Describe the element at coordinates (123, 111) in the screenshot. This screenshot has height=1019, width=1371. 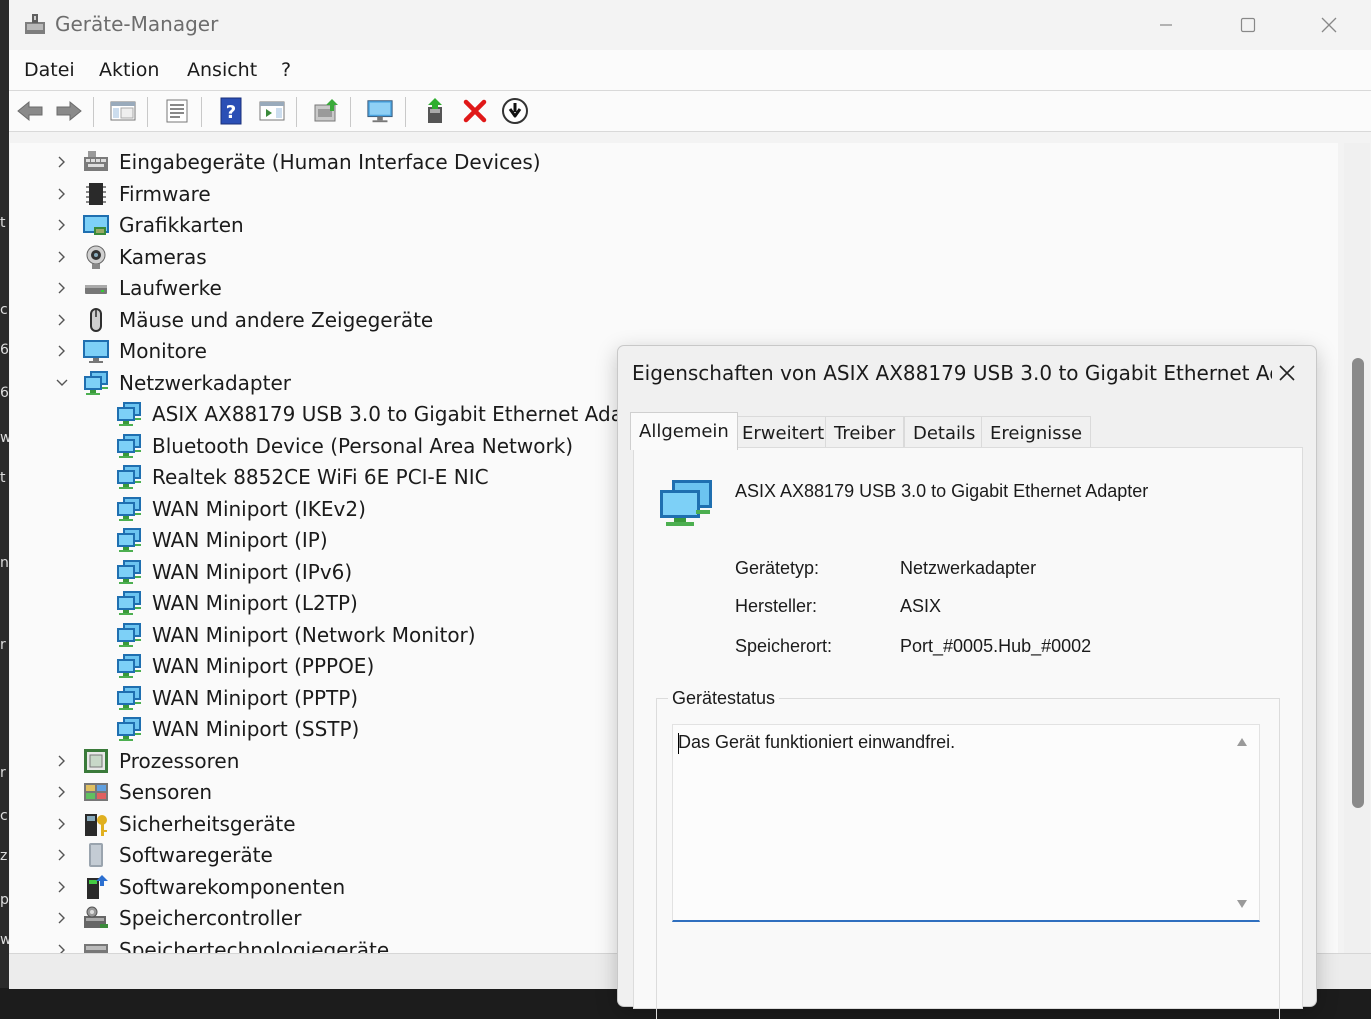
I see `show-hide-console-tree-button` at that location.